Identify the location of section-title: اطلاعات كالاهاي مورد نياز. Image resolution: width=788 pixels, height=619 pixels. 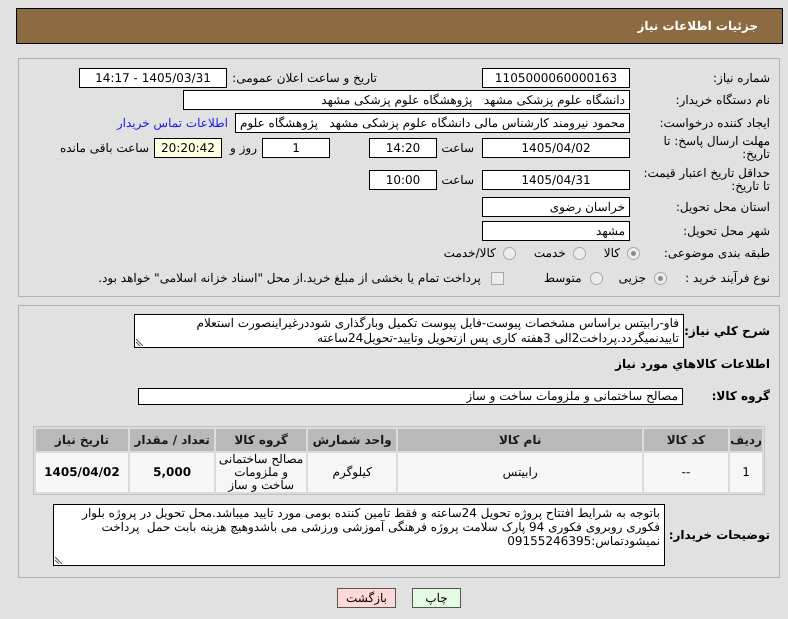
(692, 364).